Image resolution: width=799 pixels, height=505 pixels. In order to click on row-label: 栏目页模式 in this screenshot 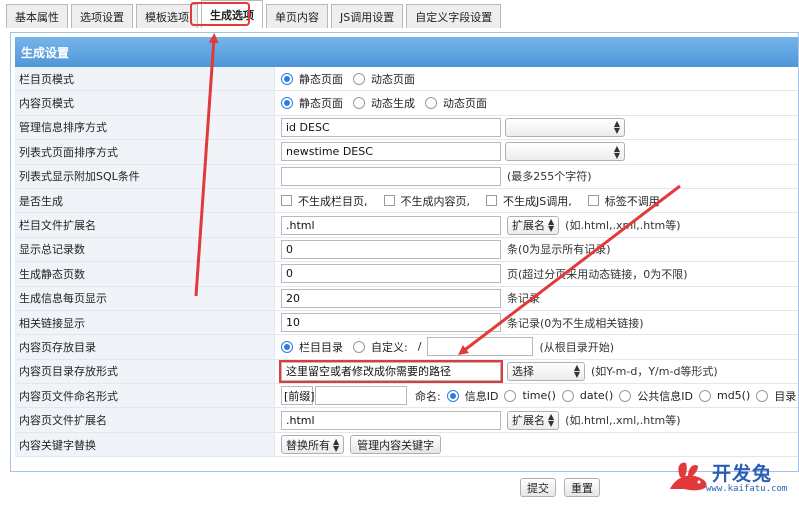, I will do `click(145, 79)`.